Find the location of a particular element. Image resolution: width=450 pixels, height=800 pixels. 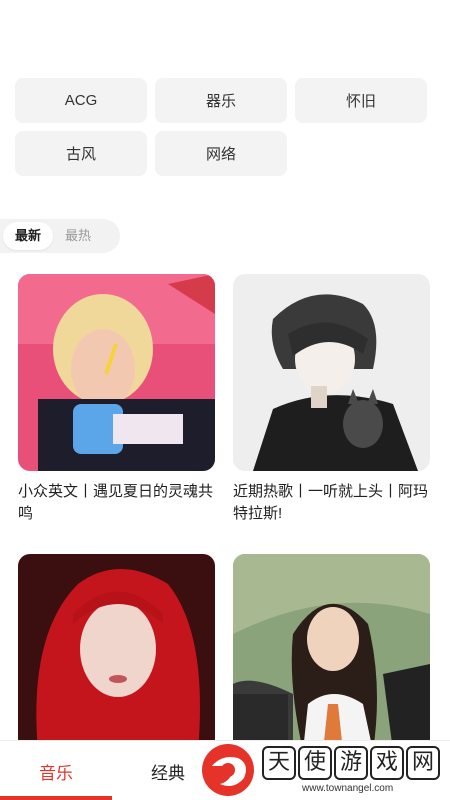

watermark-char: 使 is located at coordinates (315, 763).